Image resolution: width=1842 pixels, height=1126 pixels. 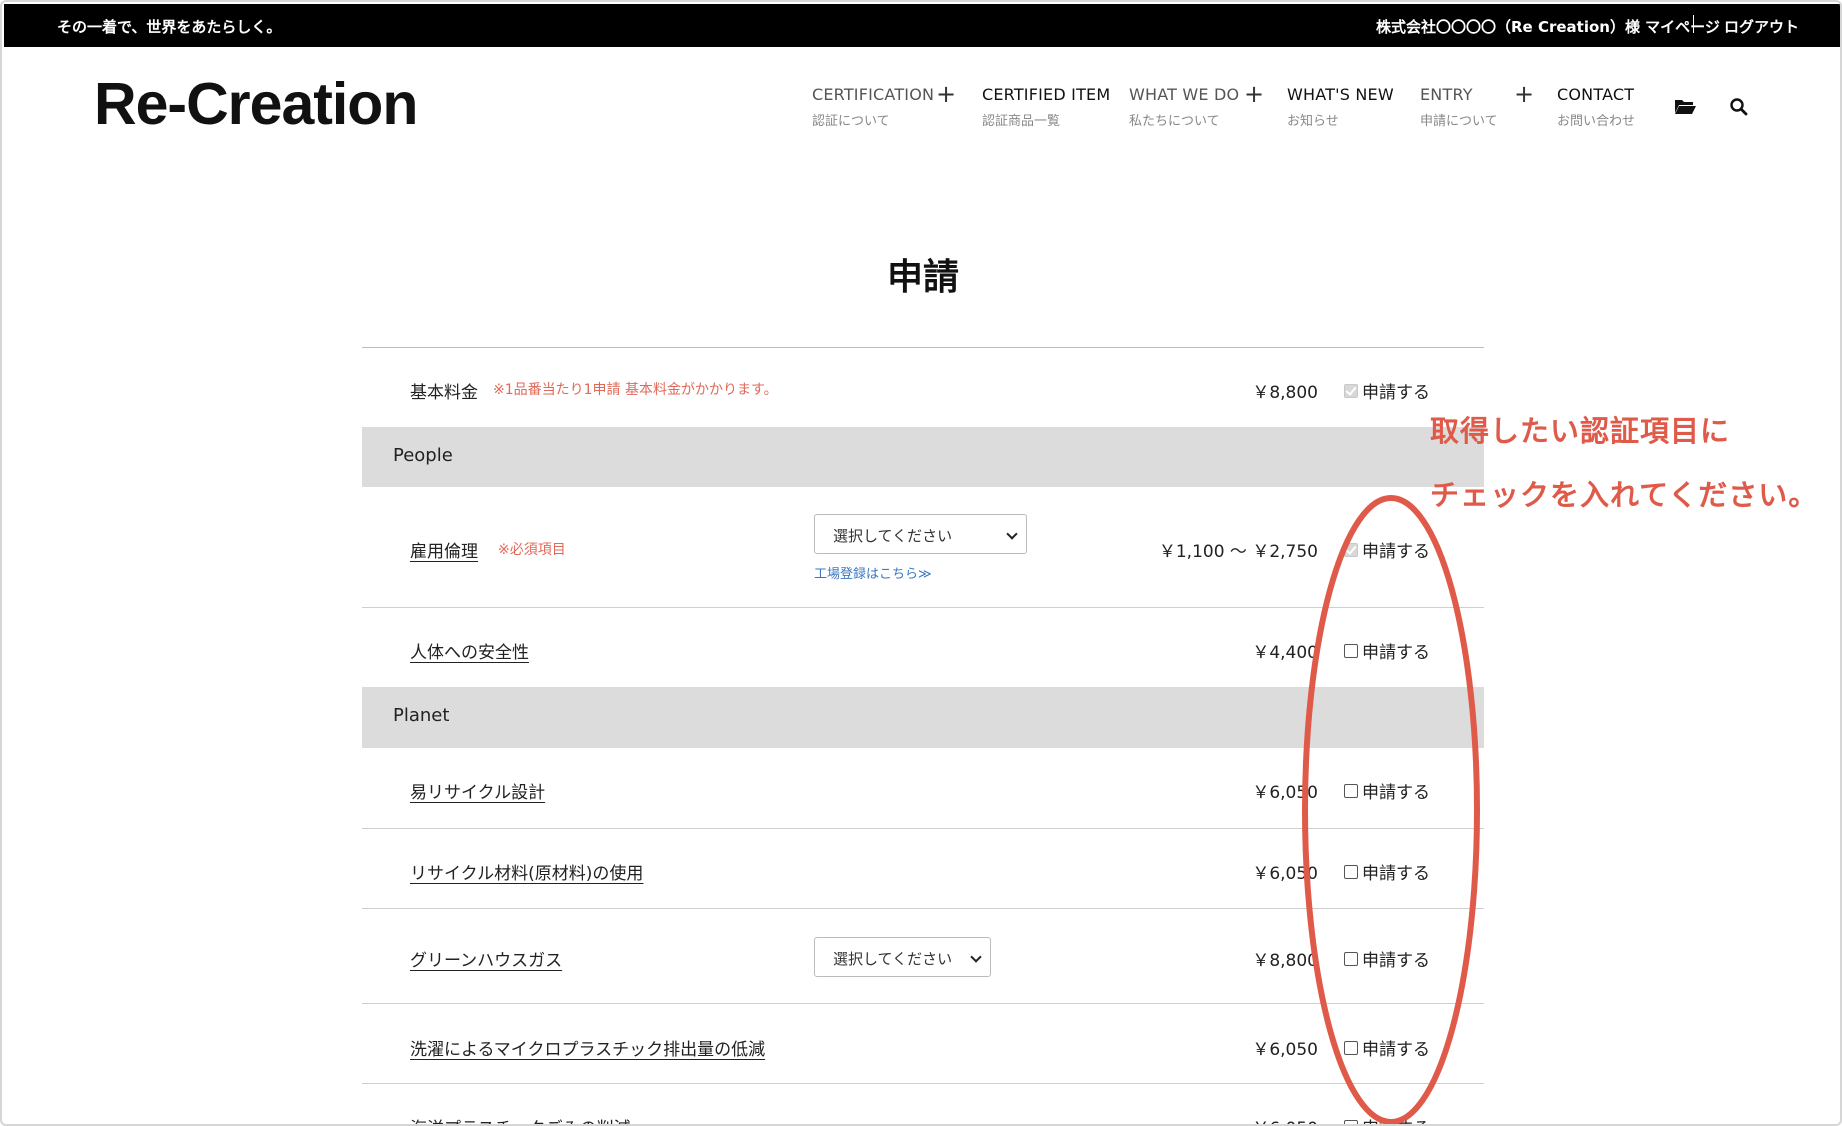 What do you see at coordinates (1285, 653) in the screenshot?
I see `row-price: ￥4,400` at bounding box center [1285, 653].